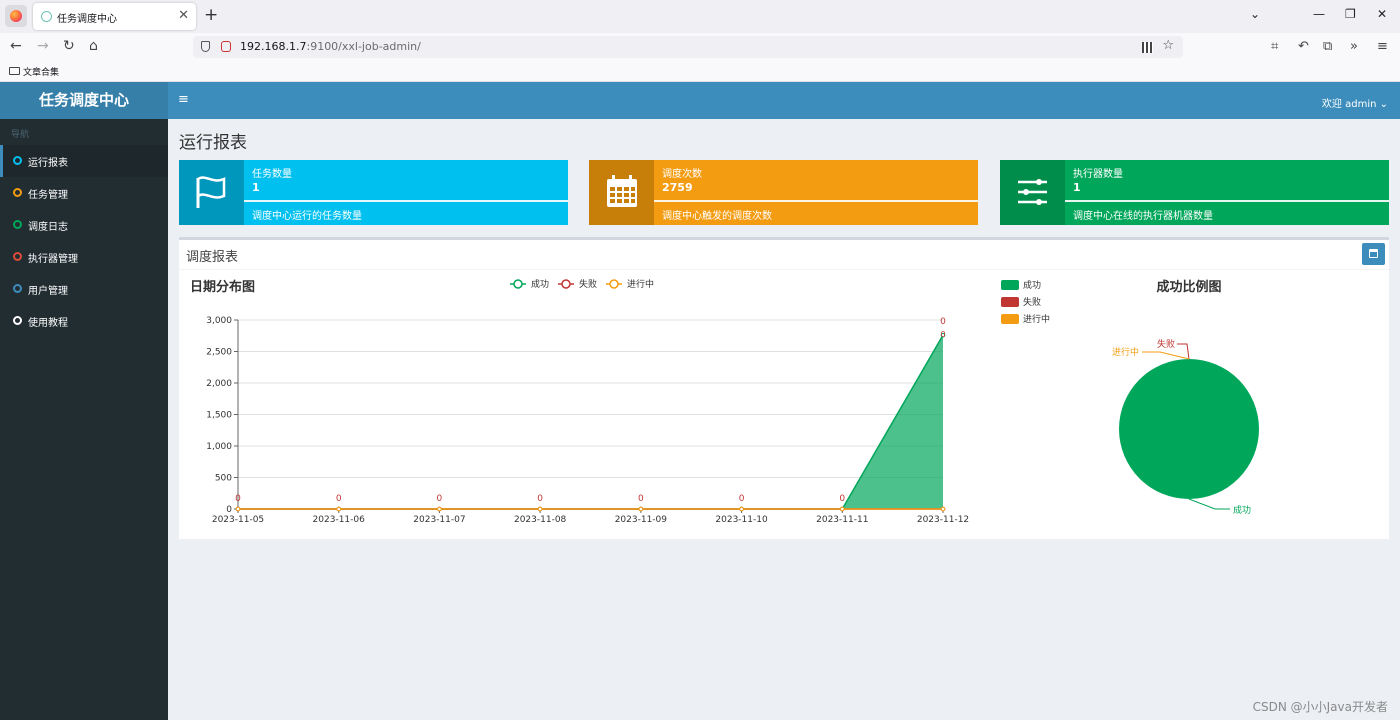 This screenshot has height=720, width=1400. I want to click on legend-label: 成功, so click(540, 284).